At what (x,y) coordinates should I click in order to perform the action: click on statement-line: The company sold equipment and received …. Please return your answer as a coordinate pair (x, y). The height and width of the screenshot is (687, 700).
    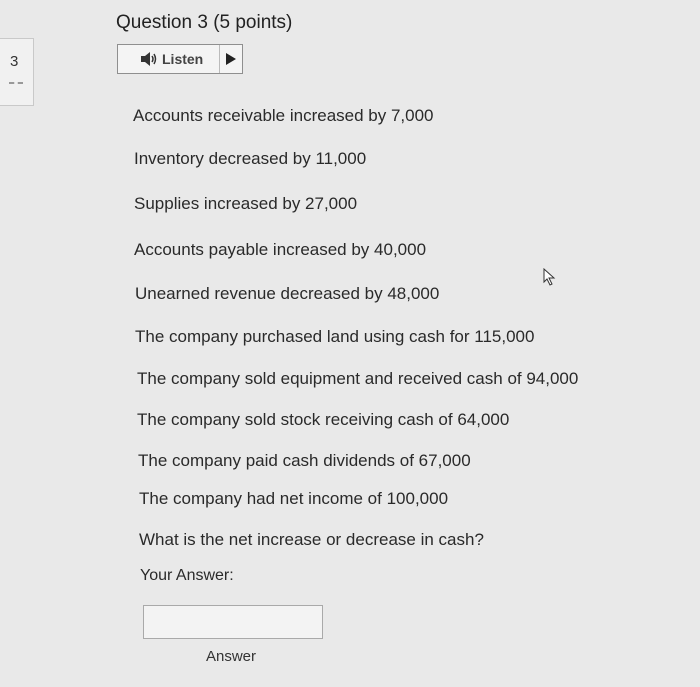
    Looking at the image, I should click on (358, 378).